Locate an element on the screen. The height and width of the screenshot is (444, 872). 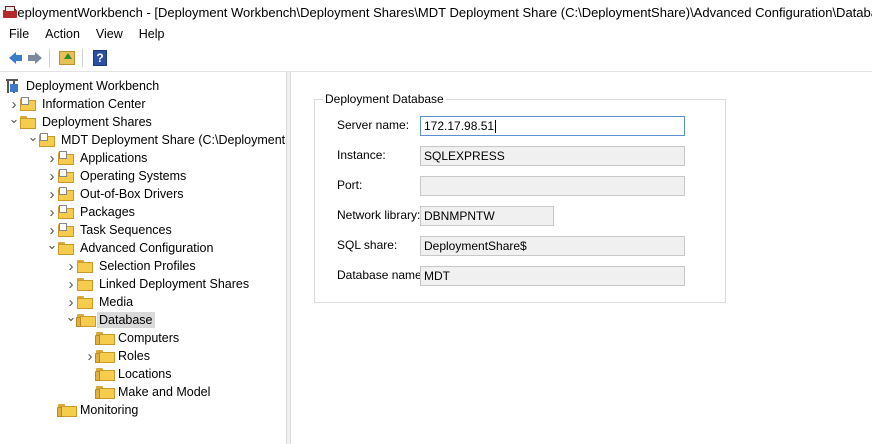
up-one-level-button is located at coordinates (67, 58).